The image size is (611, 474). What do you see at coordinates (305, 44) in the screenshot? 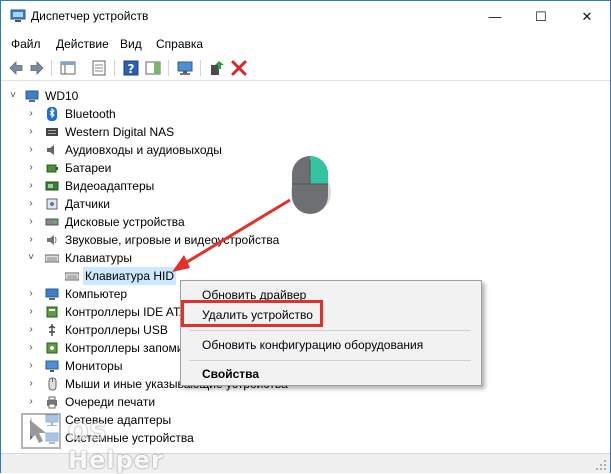
I see `menu-bar: Файл Действие Вид Справка` at bounding box center [305, 44].